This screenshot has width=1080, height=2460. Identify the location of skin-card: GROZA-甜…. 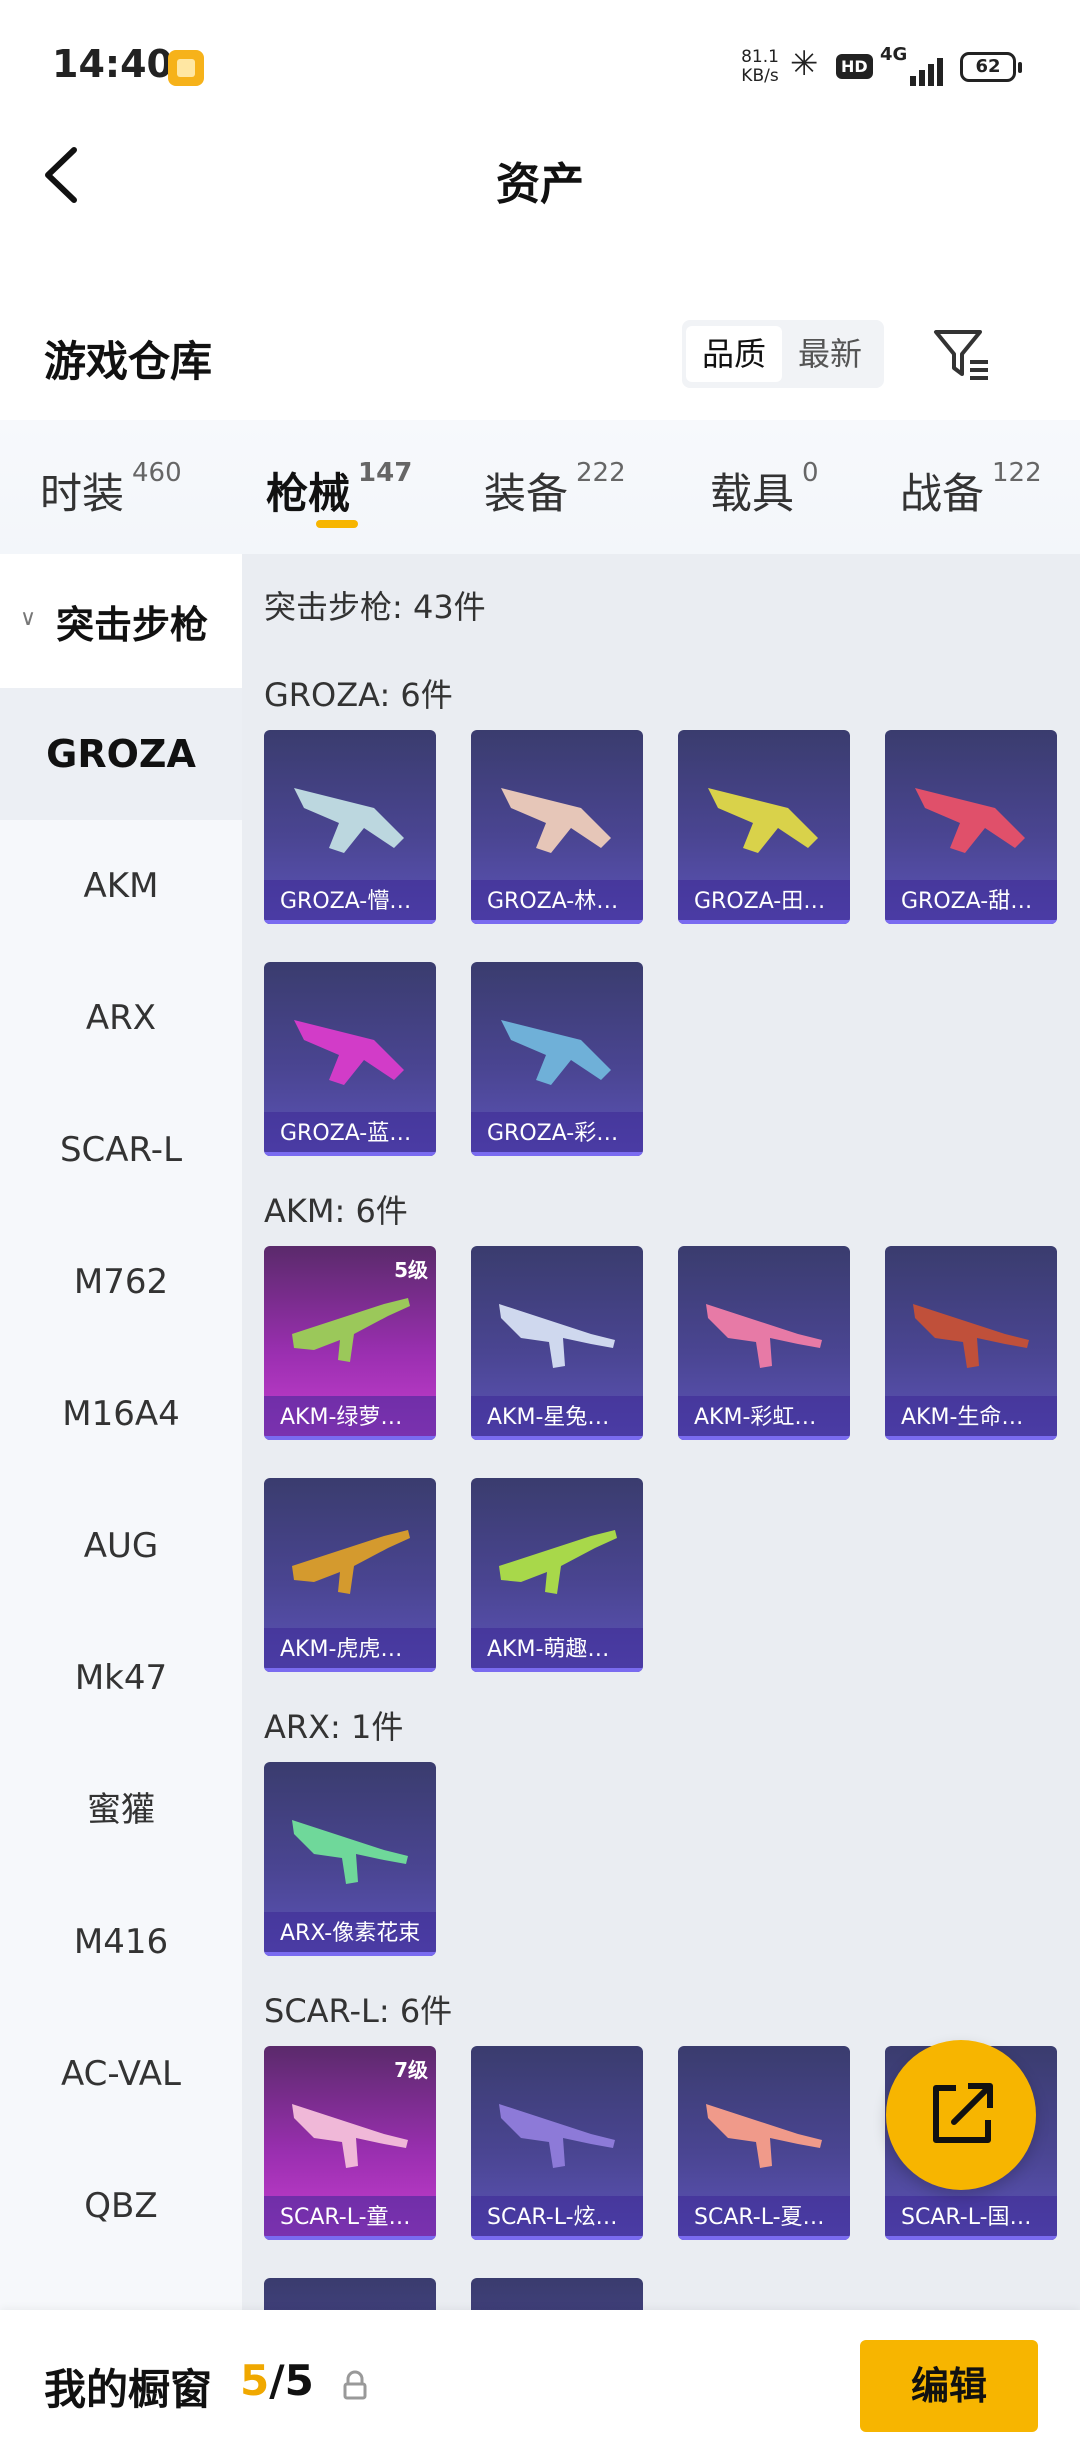
(971, 827).